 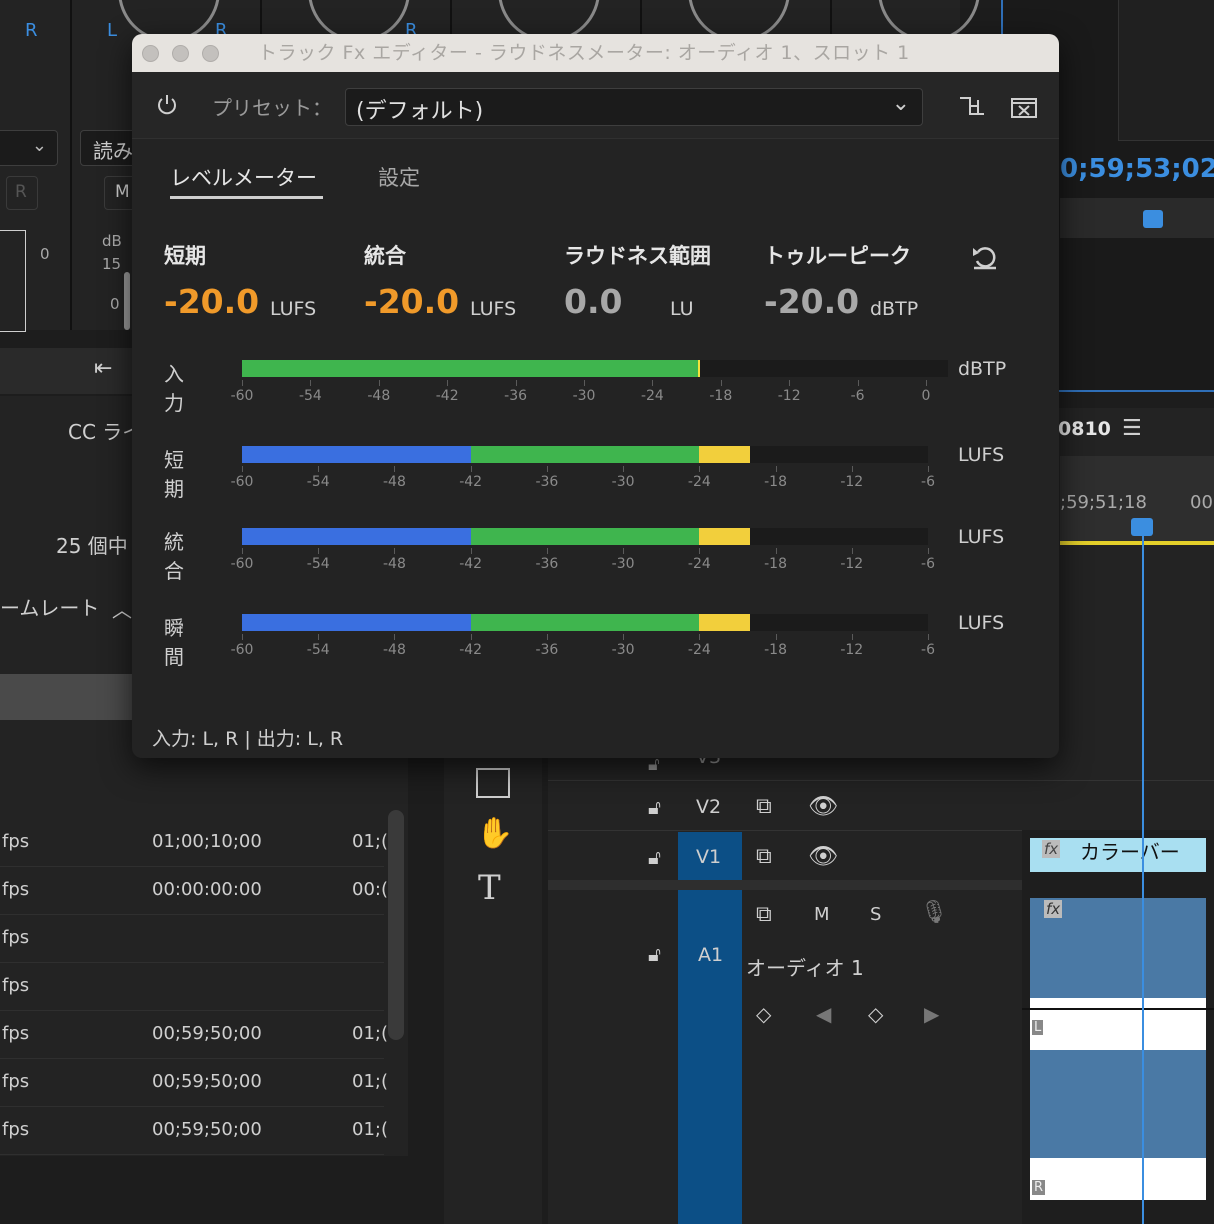 What do you see at coordinates (45, 254) in the screenshot?
I see `db-scale-label: 0` at bounding box center [45, 254].